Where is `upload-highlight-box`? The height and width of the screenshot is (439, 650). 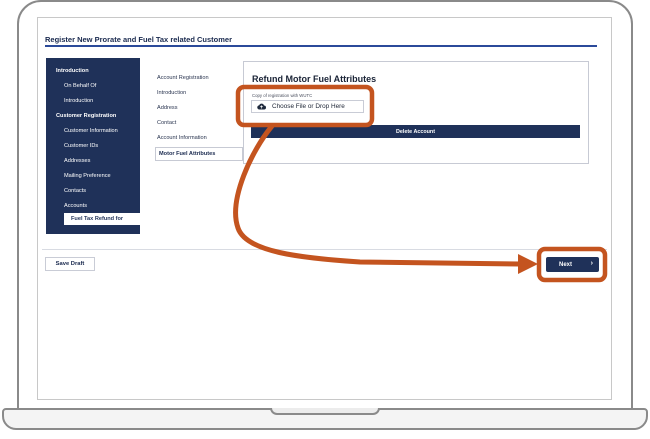
upload-highlight-box is located at coordinates (305, 106).